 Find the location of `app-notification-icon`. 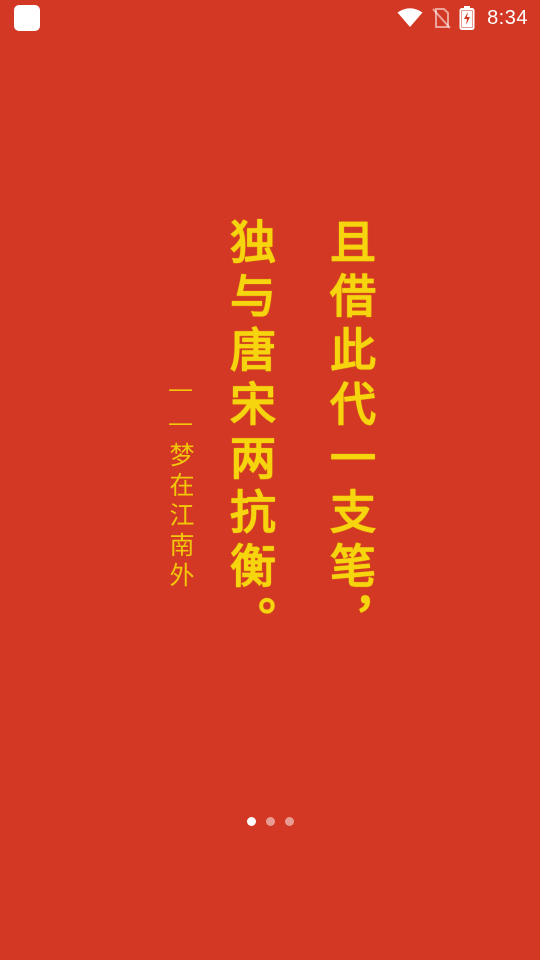

app-notification-icon is located at coordinates (27, 18).